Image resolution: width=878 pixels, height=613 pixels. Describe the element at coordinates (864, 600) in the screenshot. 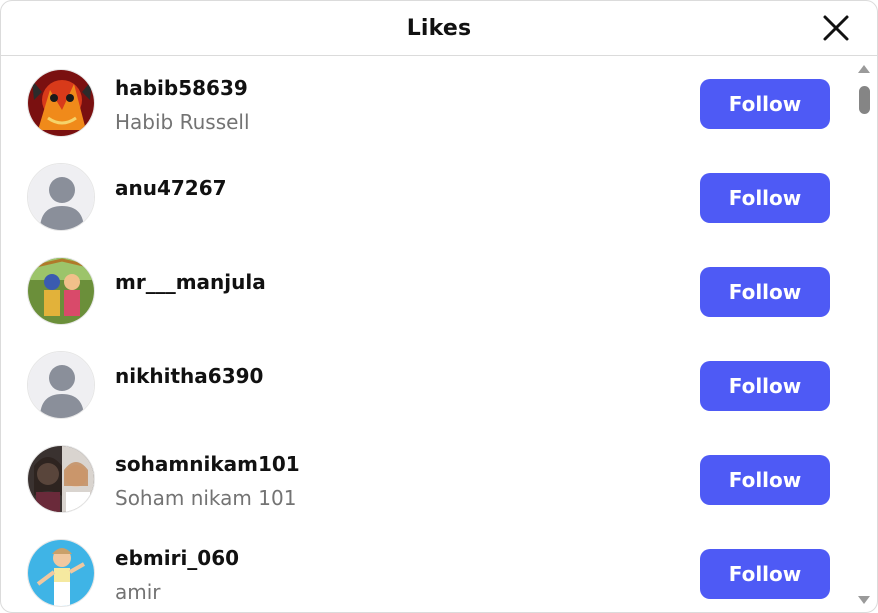

I see `scroll-down-arrow-icon` at that location.